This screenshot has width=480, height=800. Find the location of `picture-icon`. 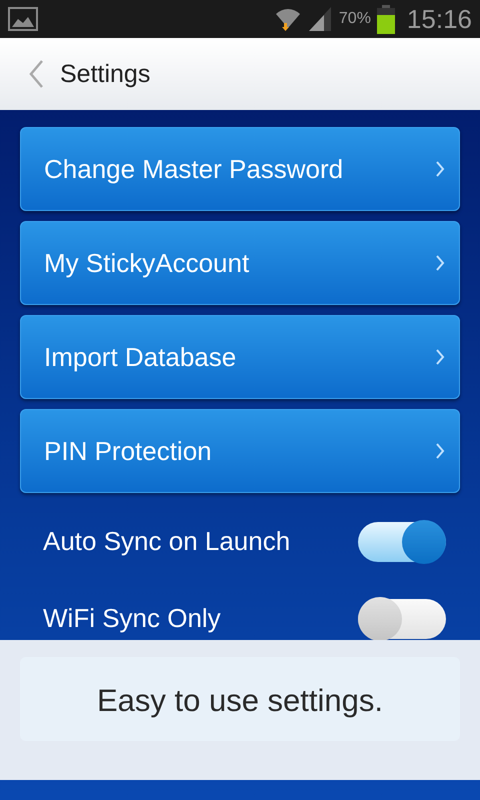

picture-icon is located at coordinates (23, 19).